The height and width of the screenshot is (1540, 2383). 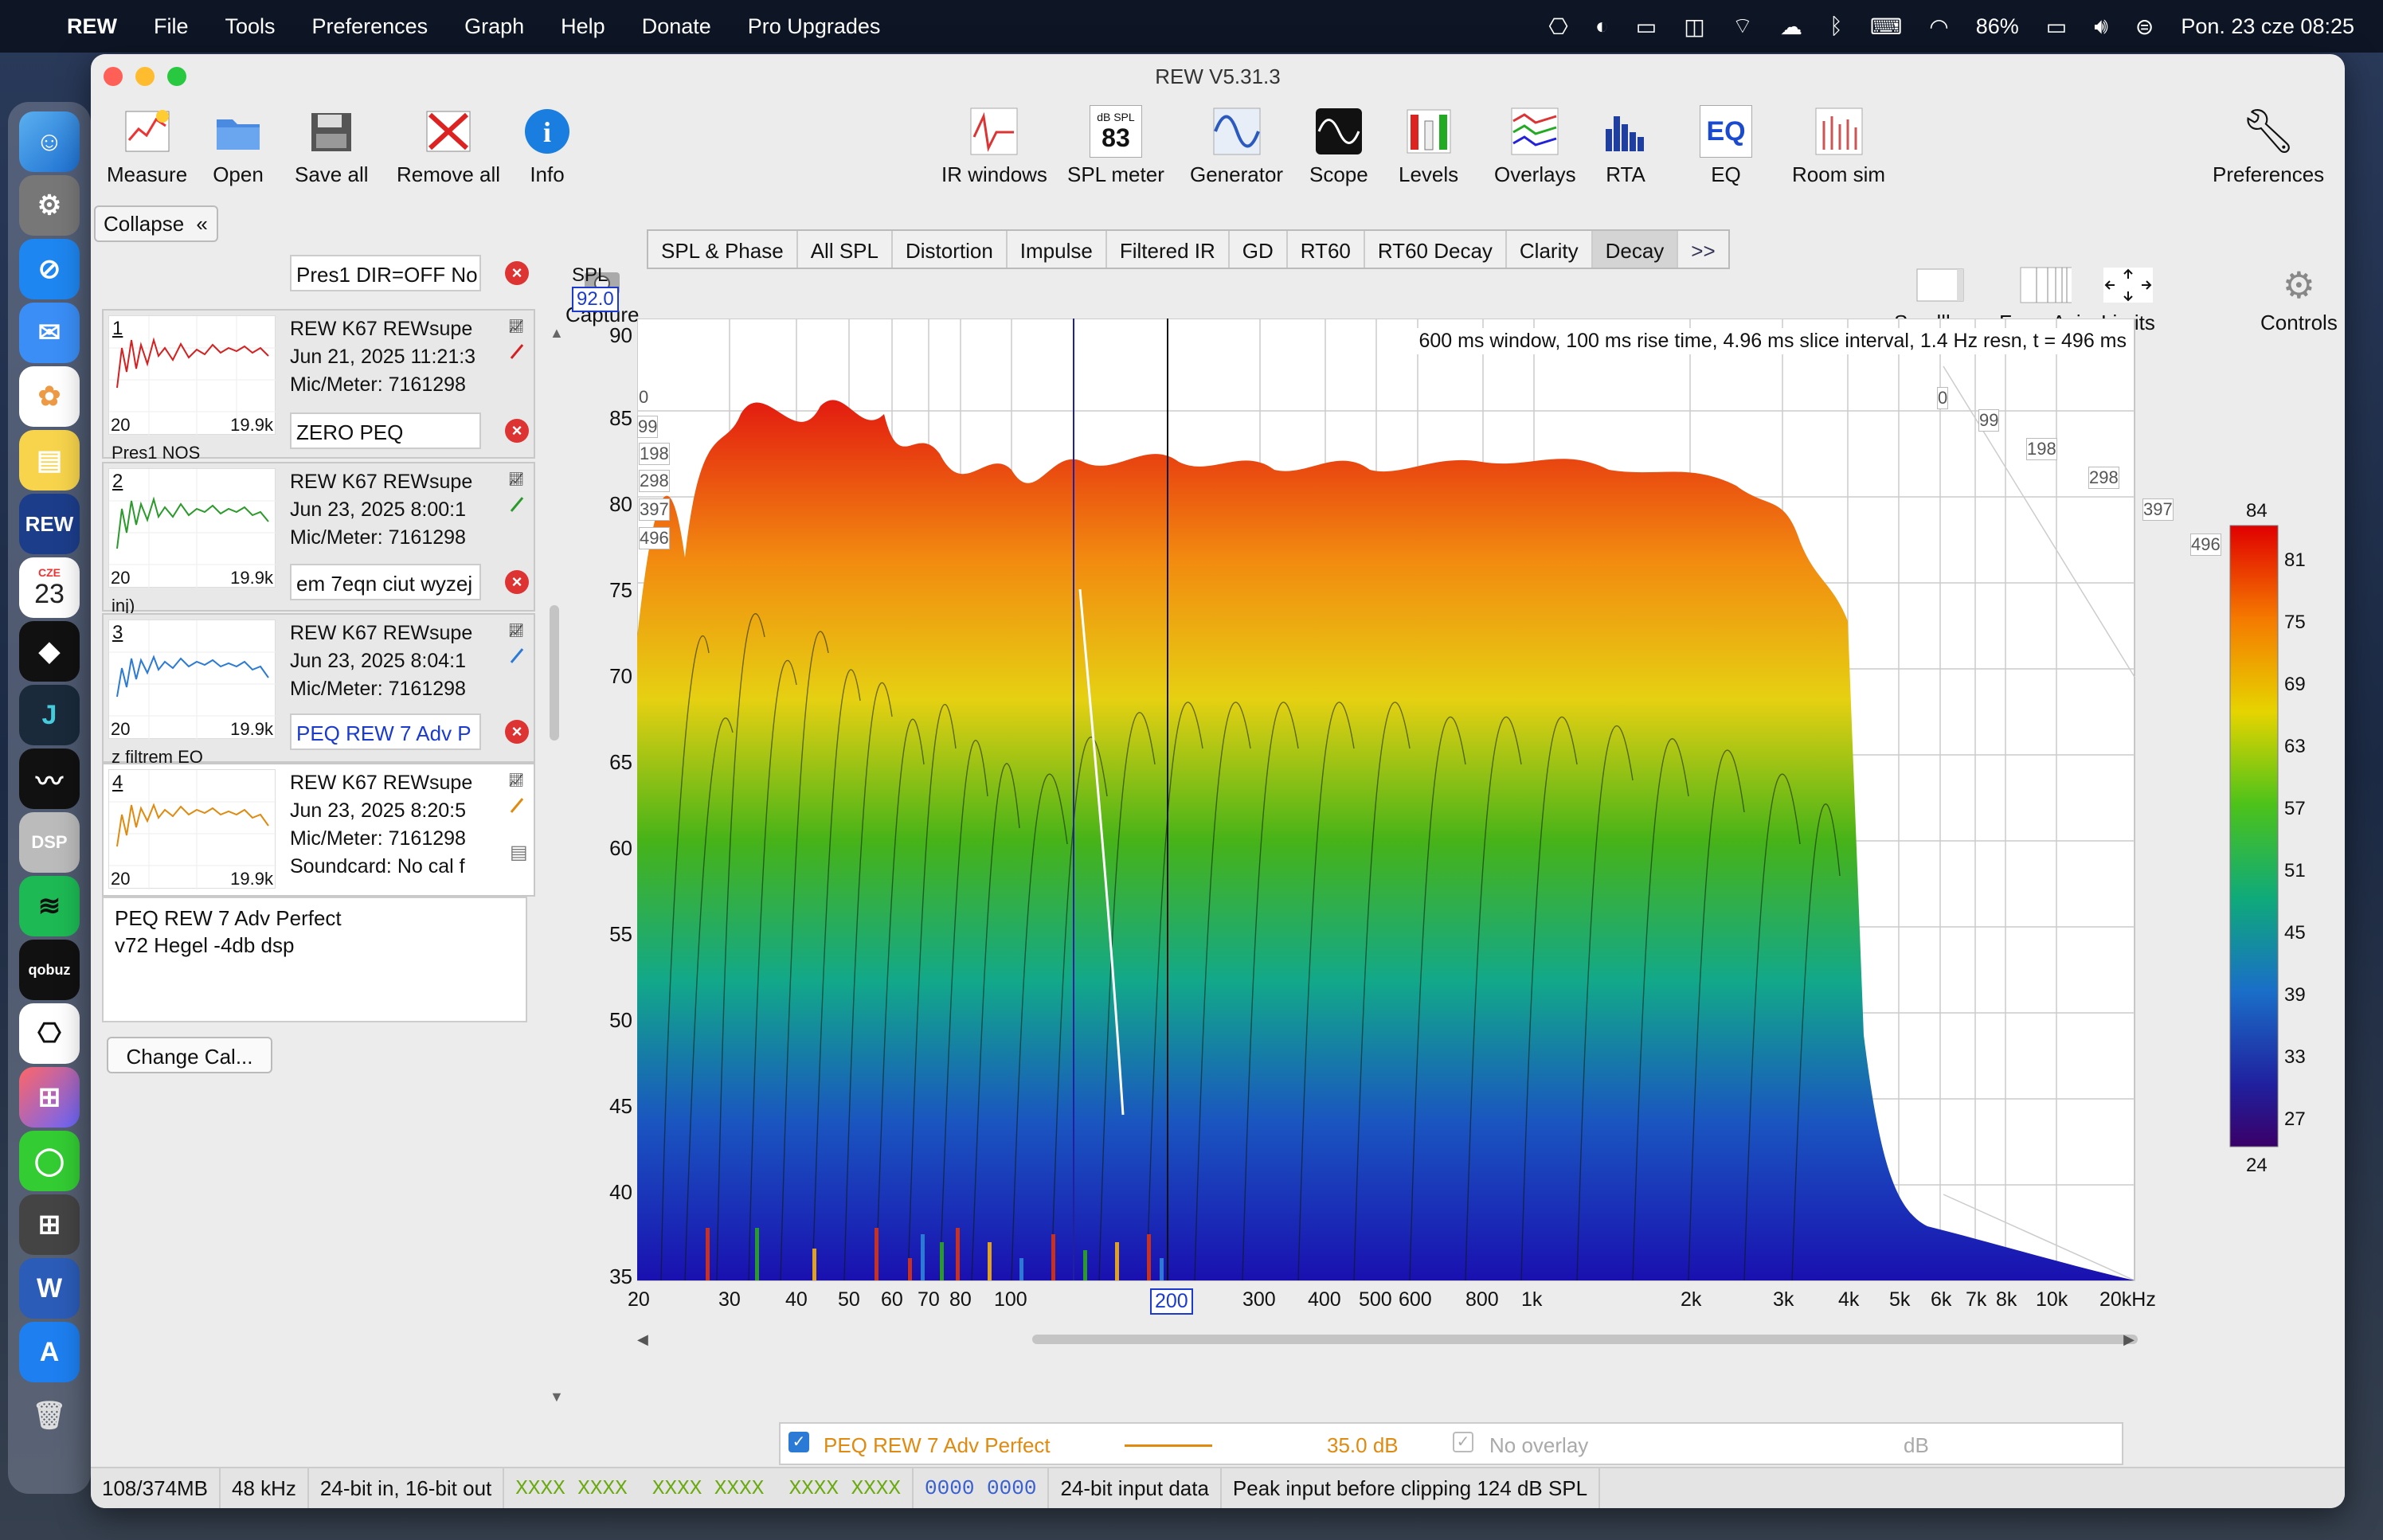 I want to click on status-circle-icon: ◐, so click(x=1602, y=26).